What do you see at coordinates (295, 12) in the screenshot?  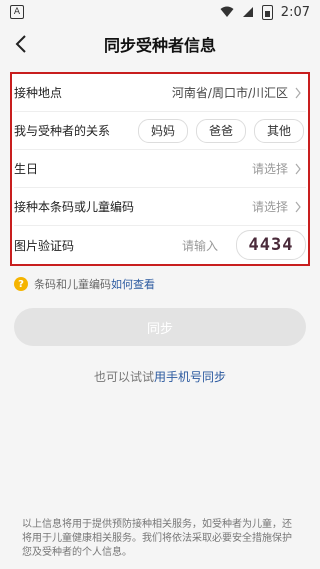 I see `status-time: 2:07` at bounding box center [295, 12].